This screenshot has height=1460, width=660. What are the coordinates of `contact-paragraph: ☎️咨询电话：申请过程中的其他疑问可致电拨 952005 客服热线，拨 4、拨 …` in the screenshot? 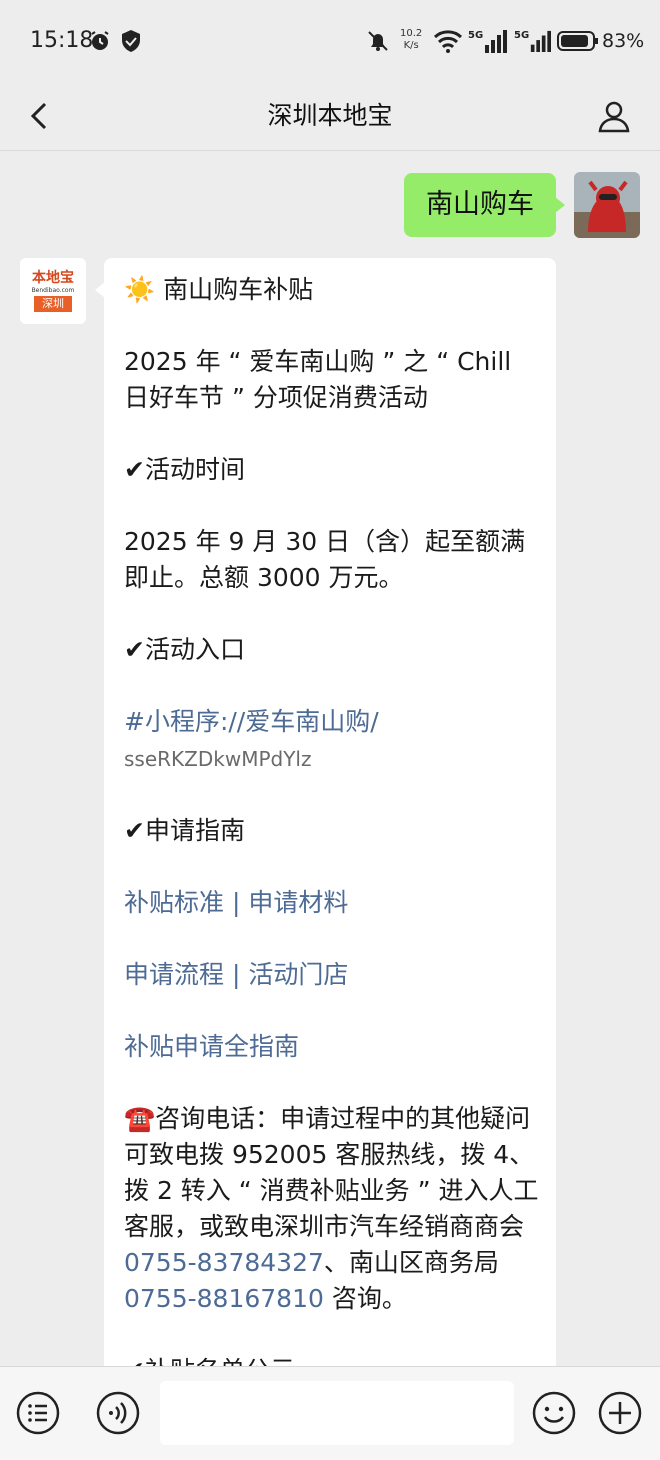 It's located at (331, 1208).